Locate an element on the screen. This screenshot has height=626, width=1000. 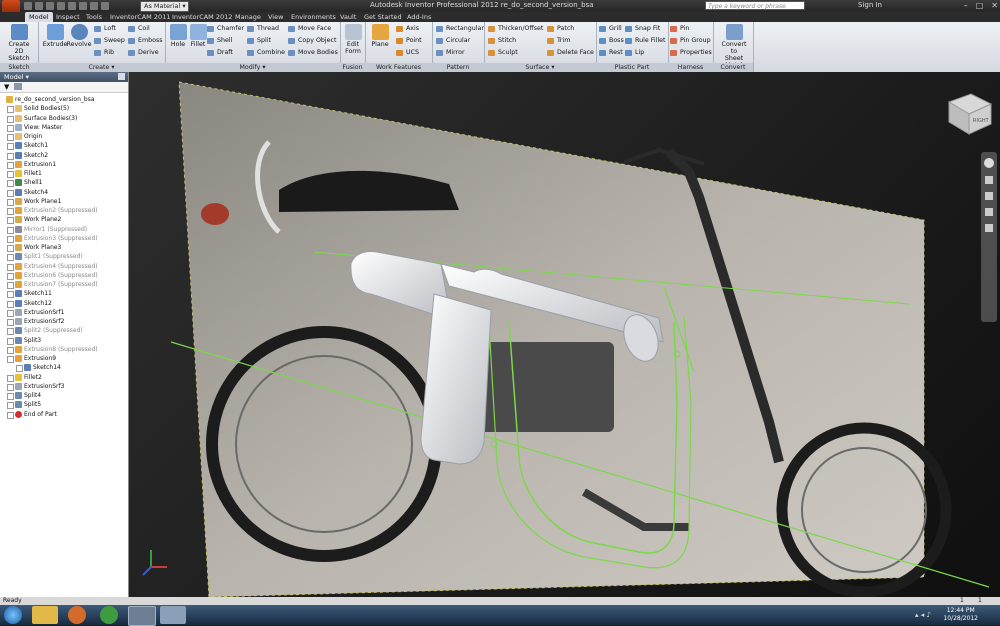
browser-node: Sketch14 is located at coordinates (64, 368).